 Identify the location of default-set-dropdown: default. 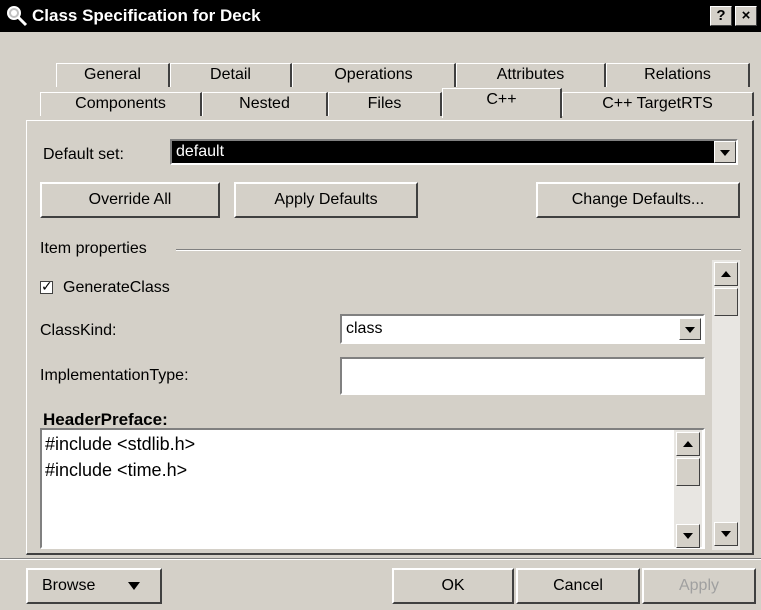
(454, 152).